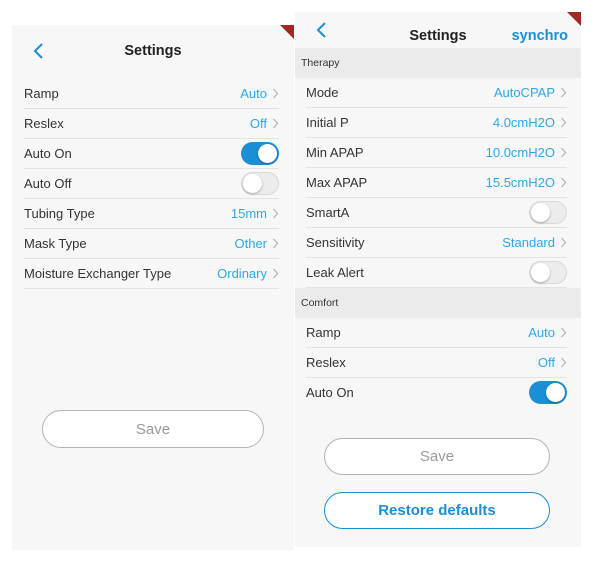 The height and width of the screenshot is (574, 610). What do you see at coordinates (528, 242) in the screenshot?
I see `setting-value: Standard` at bounding box center [528, 242].